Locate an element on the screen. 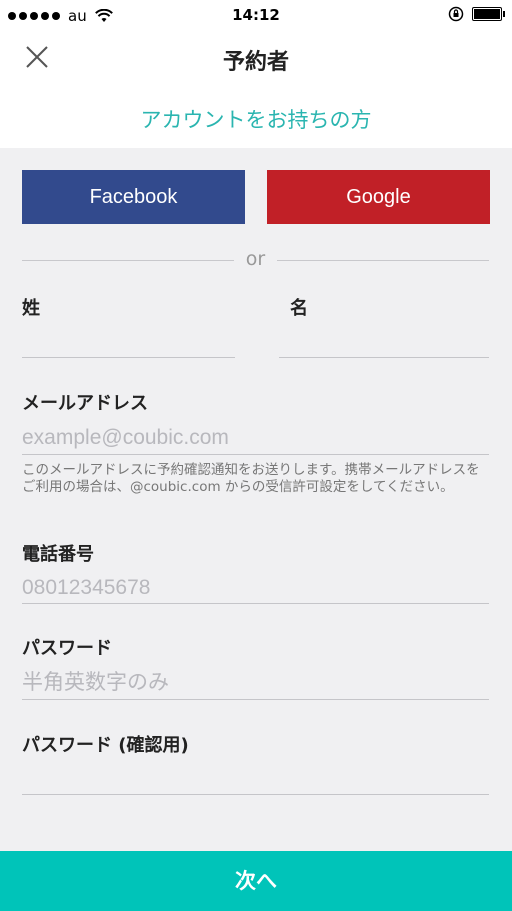 This screenshot has width=512, height=911. or-divider: or is located at coordinates (255, 260).